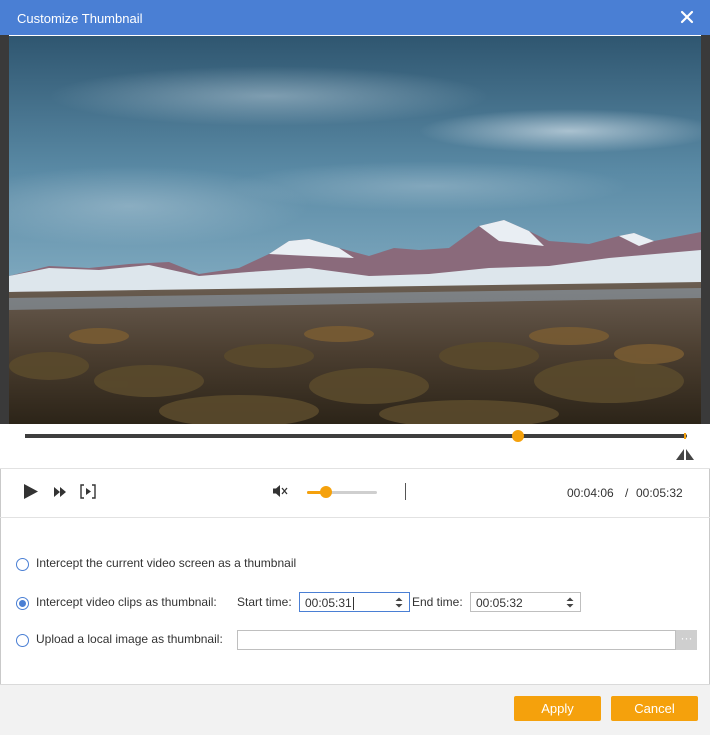 This screenshot has width=710, height=735. I want to click on end-time-label: End time:, so click(437, 602).